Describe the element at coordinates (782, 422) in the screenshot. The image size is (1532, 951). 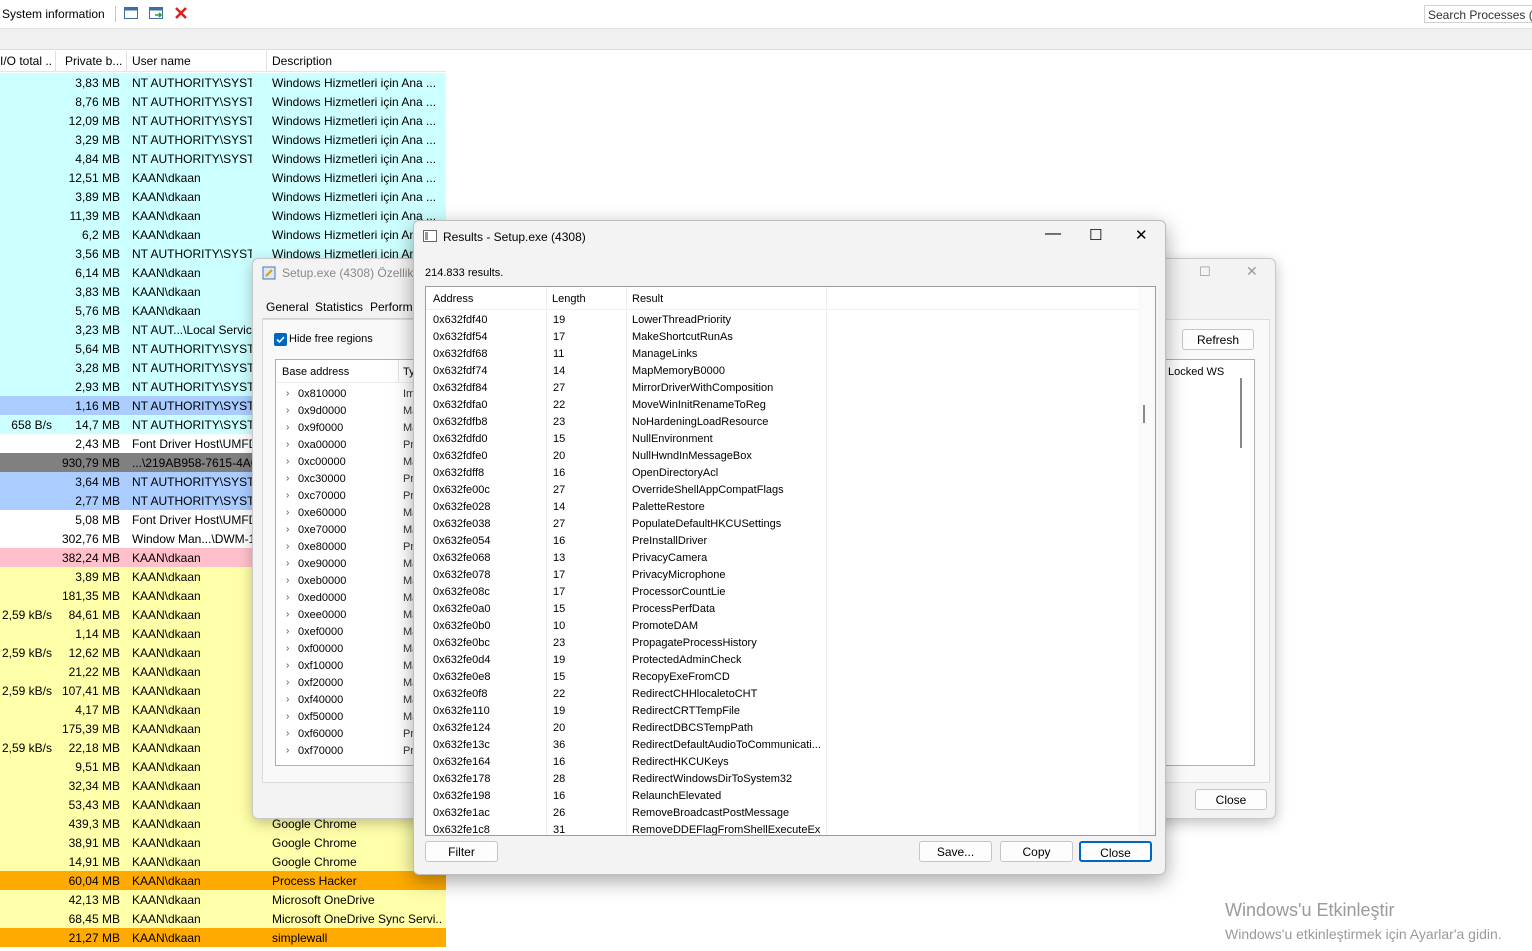
I see `result-row: 0x632fdfb8 23 NoHardeningLoadResource` at that location.